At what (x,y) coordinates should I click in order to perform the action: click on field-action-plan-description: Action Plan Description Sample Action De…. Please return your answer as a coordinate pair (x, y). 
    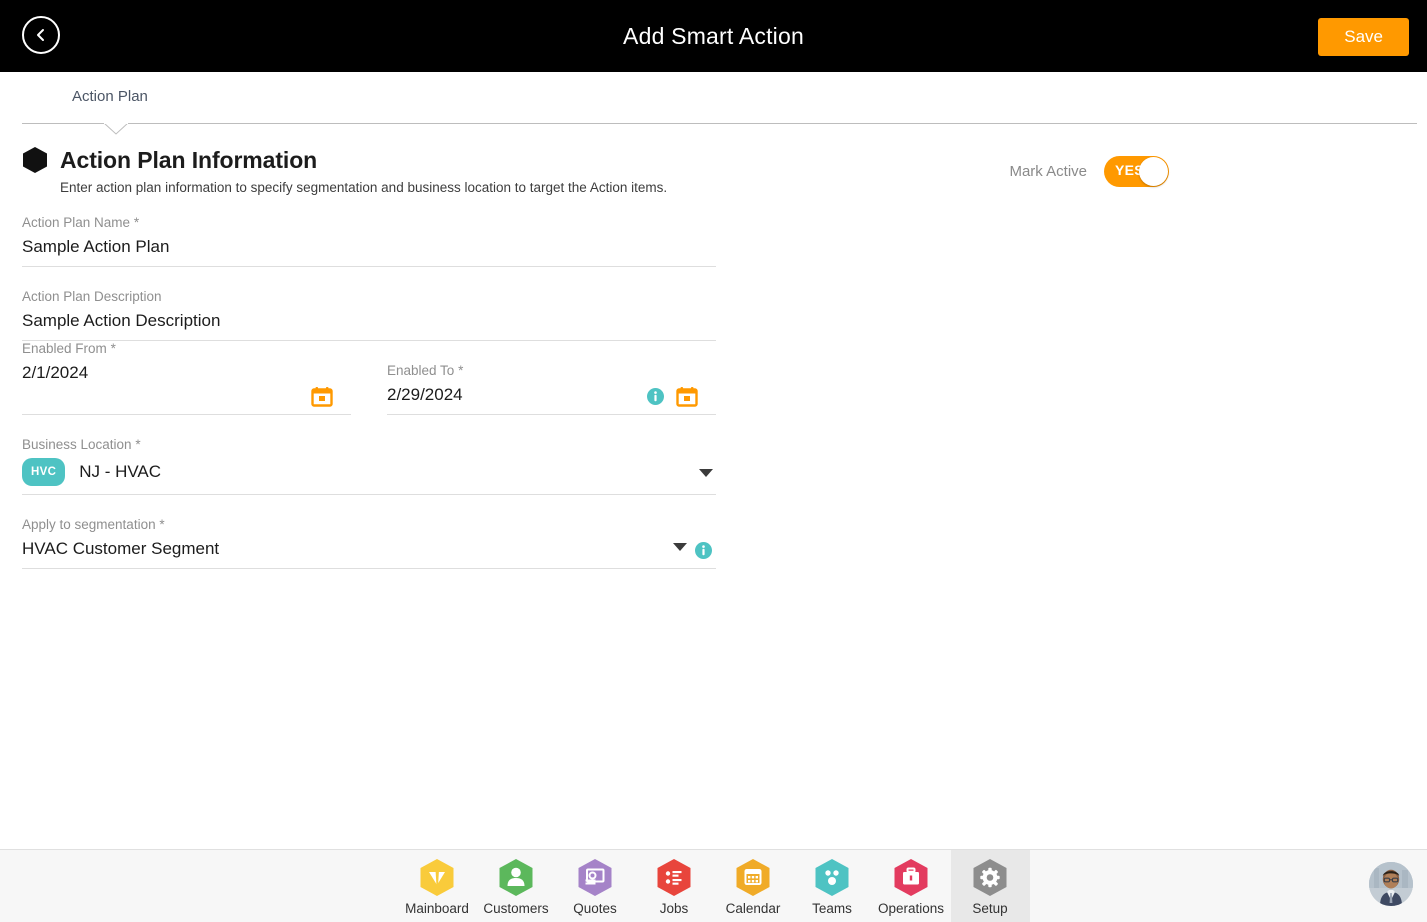
    Looking at the image, I should click on (369, 315).